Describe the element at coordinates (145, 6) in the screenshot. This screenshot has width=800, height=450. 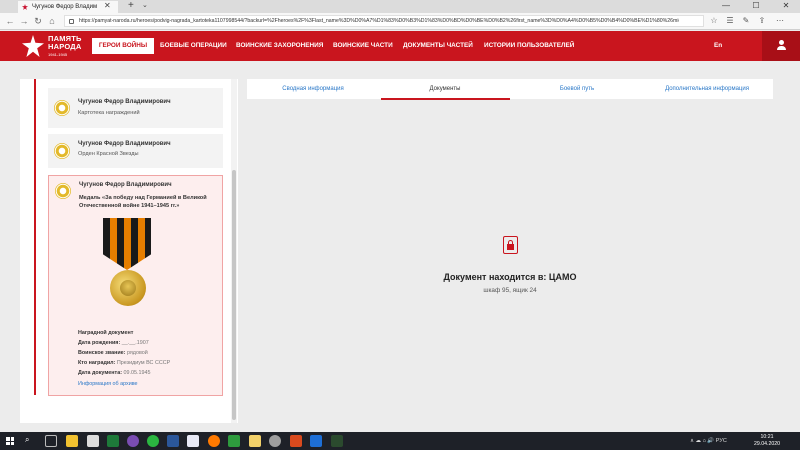
I see `tab-list-button: ⌄` at that location.